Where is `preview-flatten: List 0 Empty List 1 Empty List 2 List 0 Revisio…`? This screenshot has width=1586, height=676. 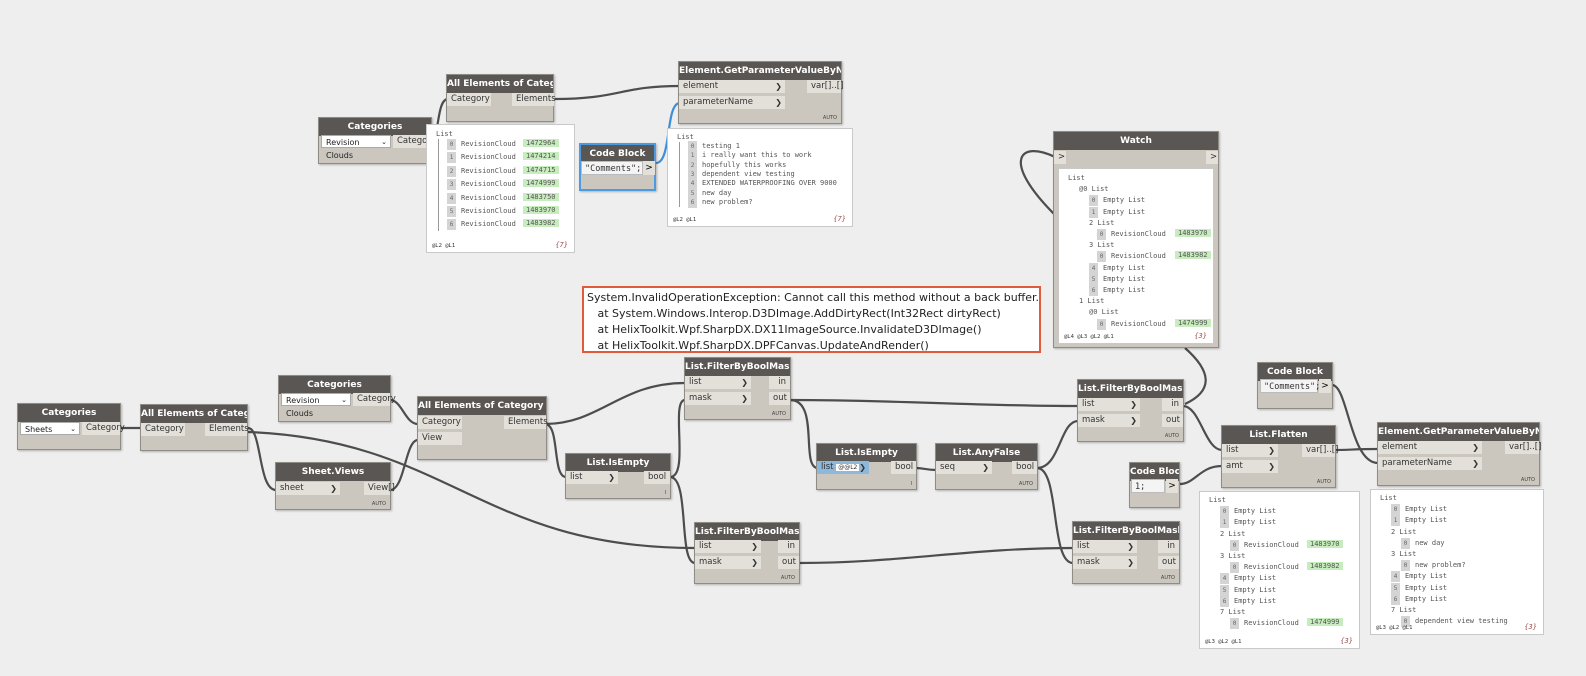 preview-flatten: List 0 Empty List 1 Empty List 2 List 0 Revisio… is located at coordinates (1279, 570).